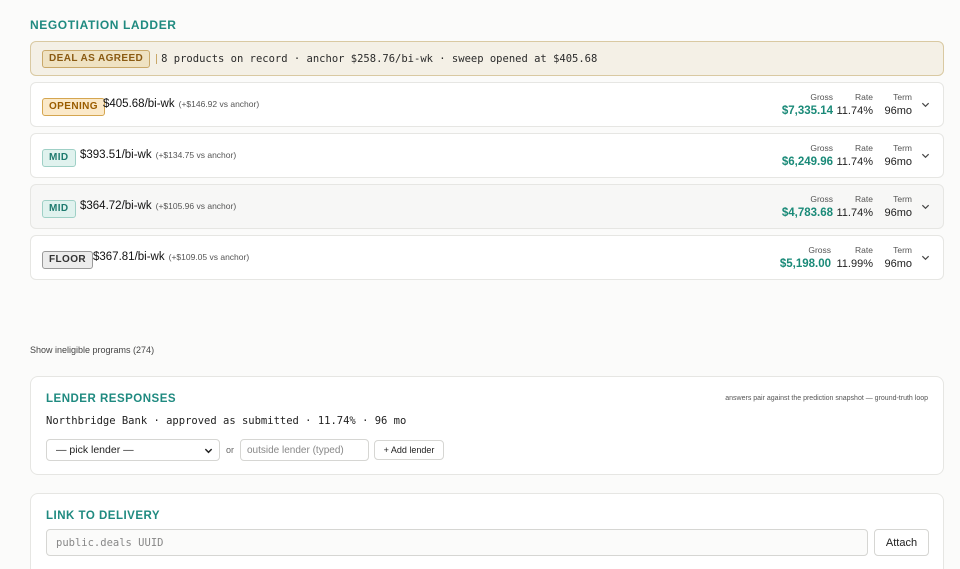 The image size is (960, 569). Describe the element at coordinates (807, 111) in the screenshot. I see `metric-gross-value: $7,335.14` at that location.